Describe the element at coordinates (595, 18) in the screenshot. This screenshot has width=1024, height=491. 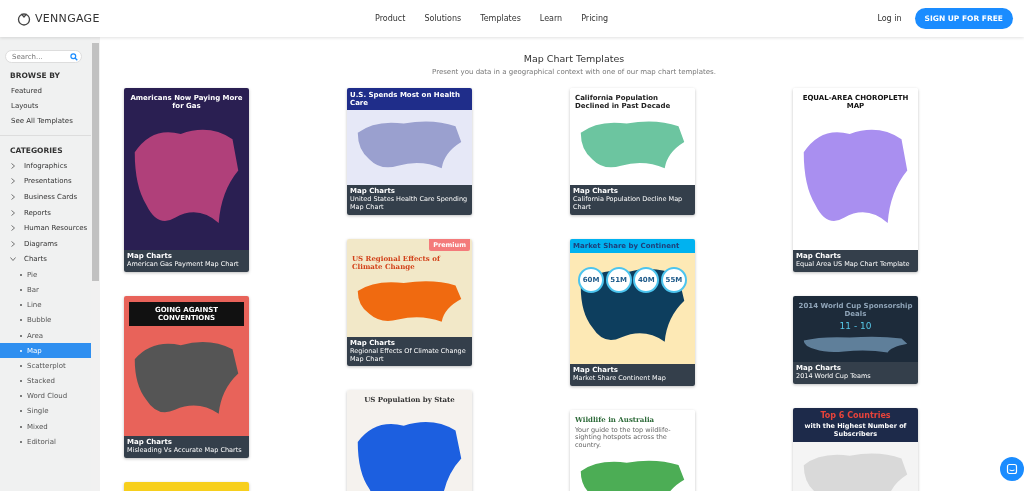
I see `nav-link: Pricing` at that location.